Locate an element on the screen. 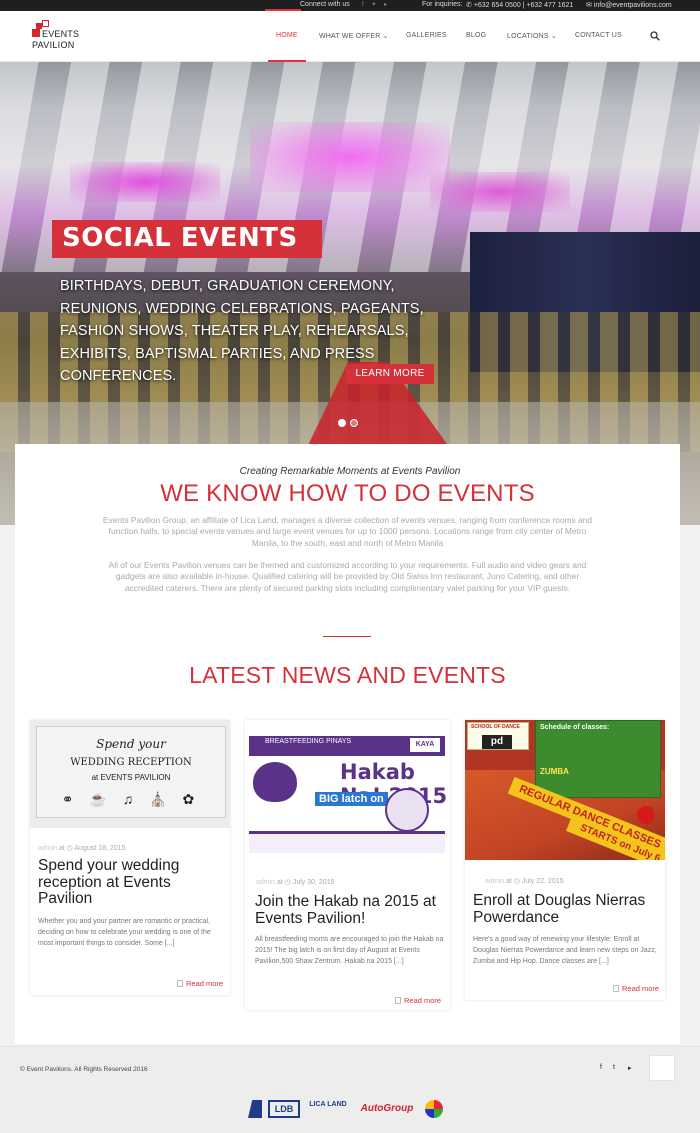  phone-numbers: ✆ +632 654 0500 | +632 477 1621 is located at coordinates (519, 5).